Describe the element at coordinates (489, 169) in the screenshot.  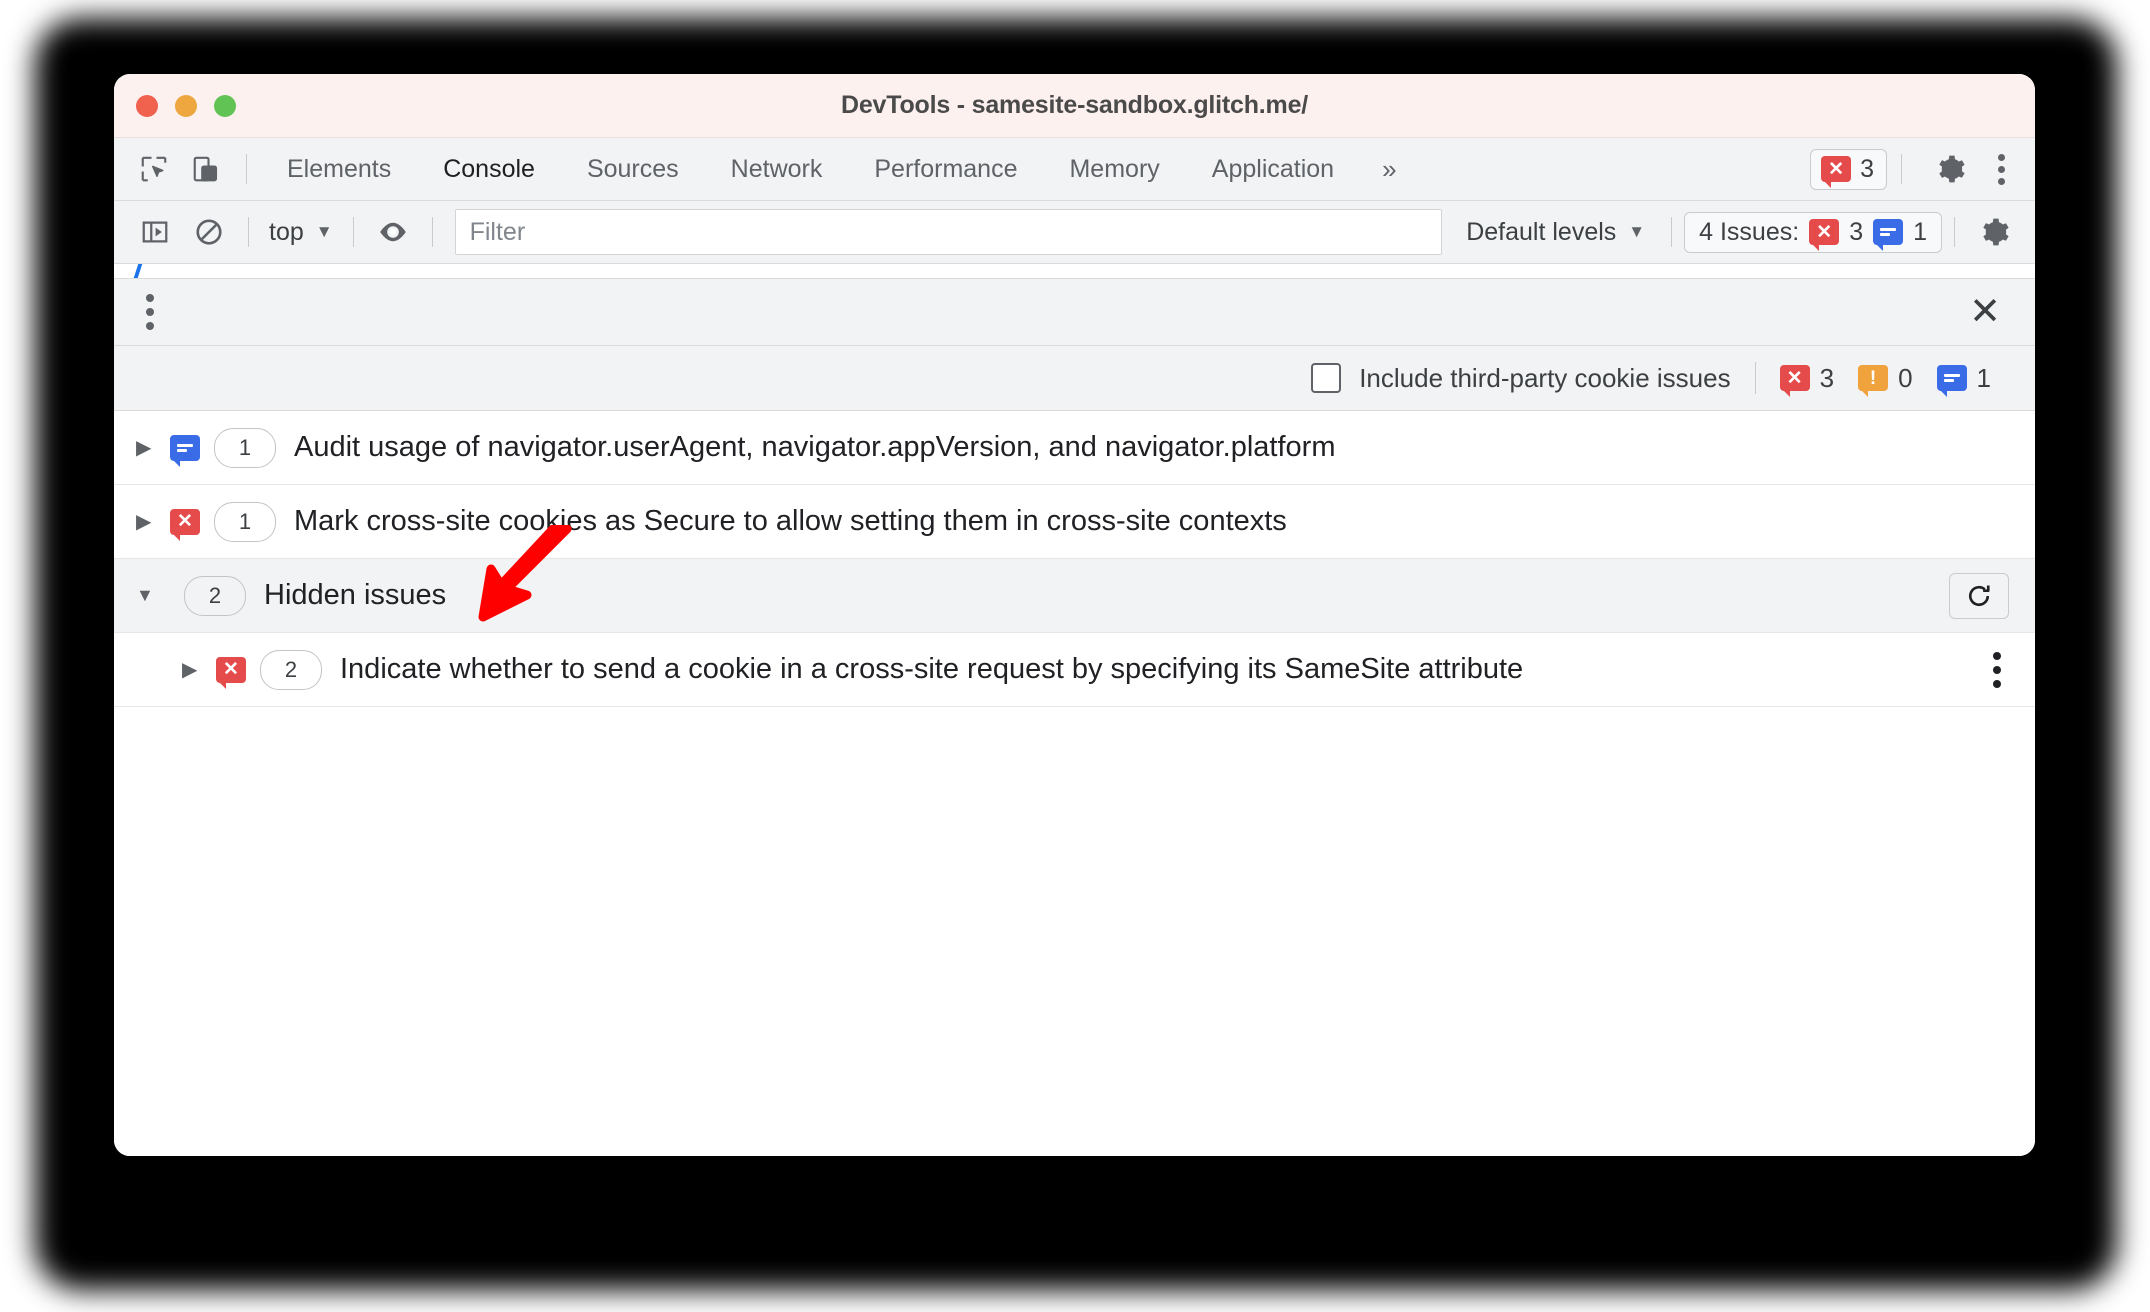
I see `tab-console: Console` at that location.